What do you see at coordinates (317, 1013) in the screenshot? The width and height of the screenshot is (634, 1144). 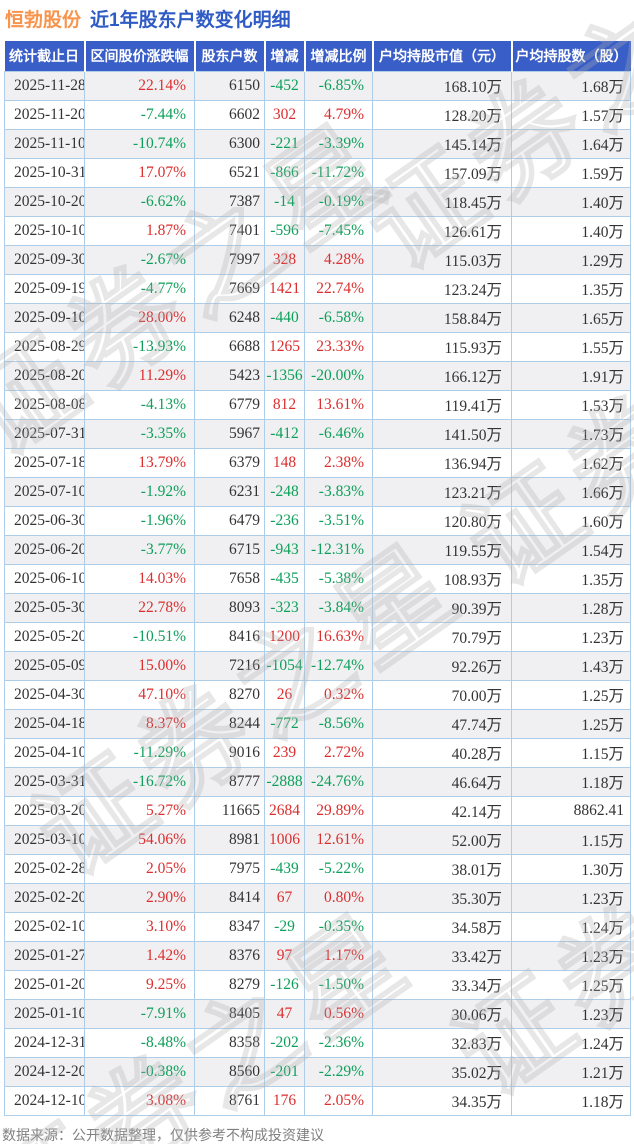 I see `table-row: 2025-01-10 -7.91% 8405 47 0.56% 30.06万 1.23万` at bounding box center [317, 1013].